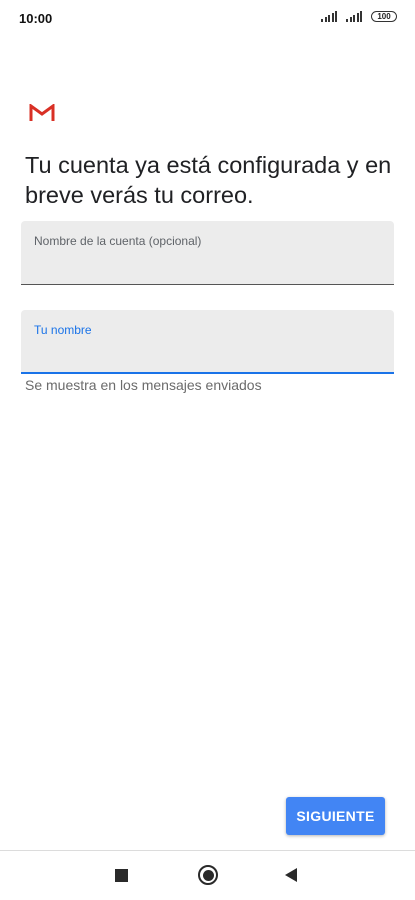 The image size is (415, 900). Describe the element at coordinates (207, 19) in the screenshot. I see `status-bar: 10:00 100` at that location.